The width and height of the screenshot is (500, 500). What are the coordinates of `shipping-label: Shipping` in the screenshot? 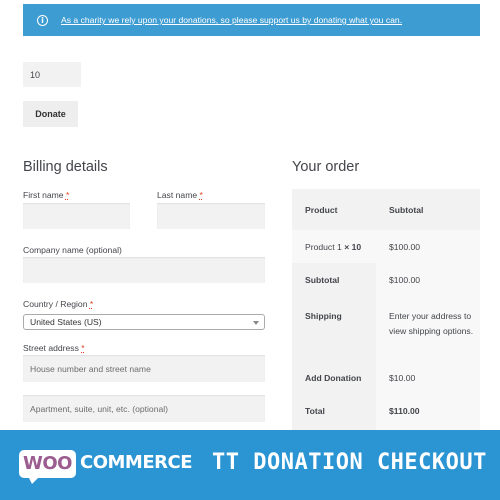 It's located at (334, 329).